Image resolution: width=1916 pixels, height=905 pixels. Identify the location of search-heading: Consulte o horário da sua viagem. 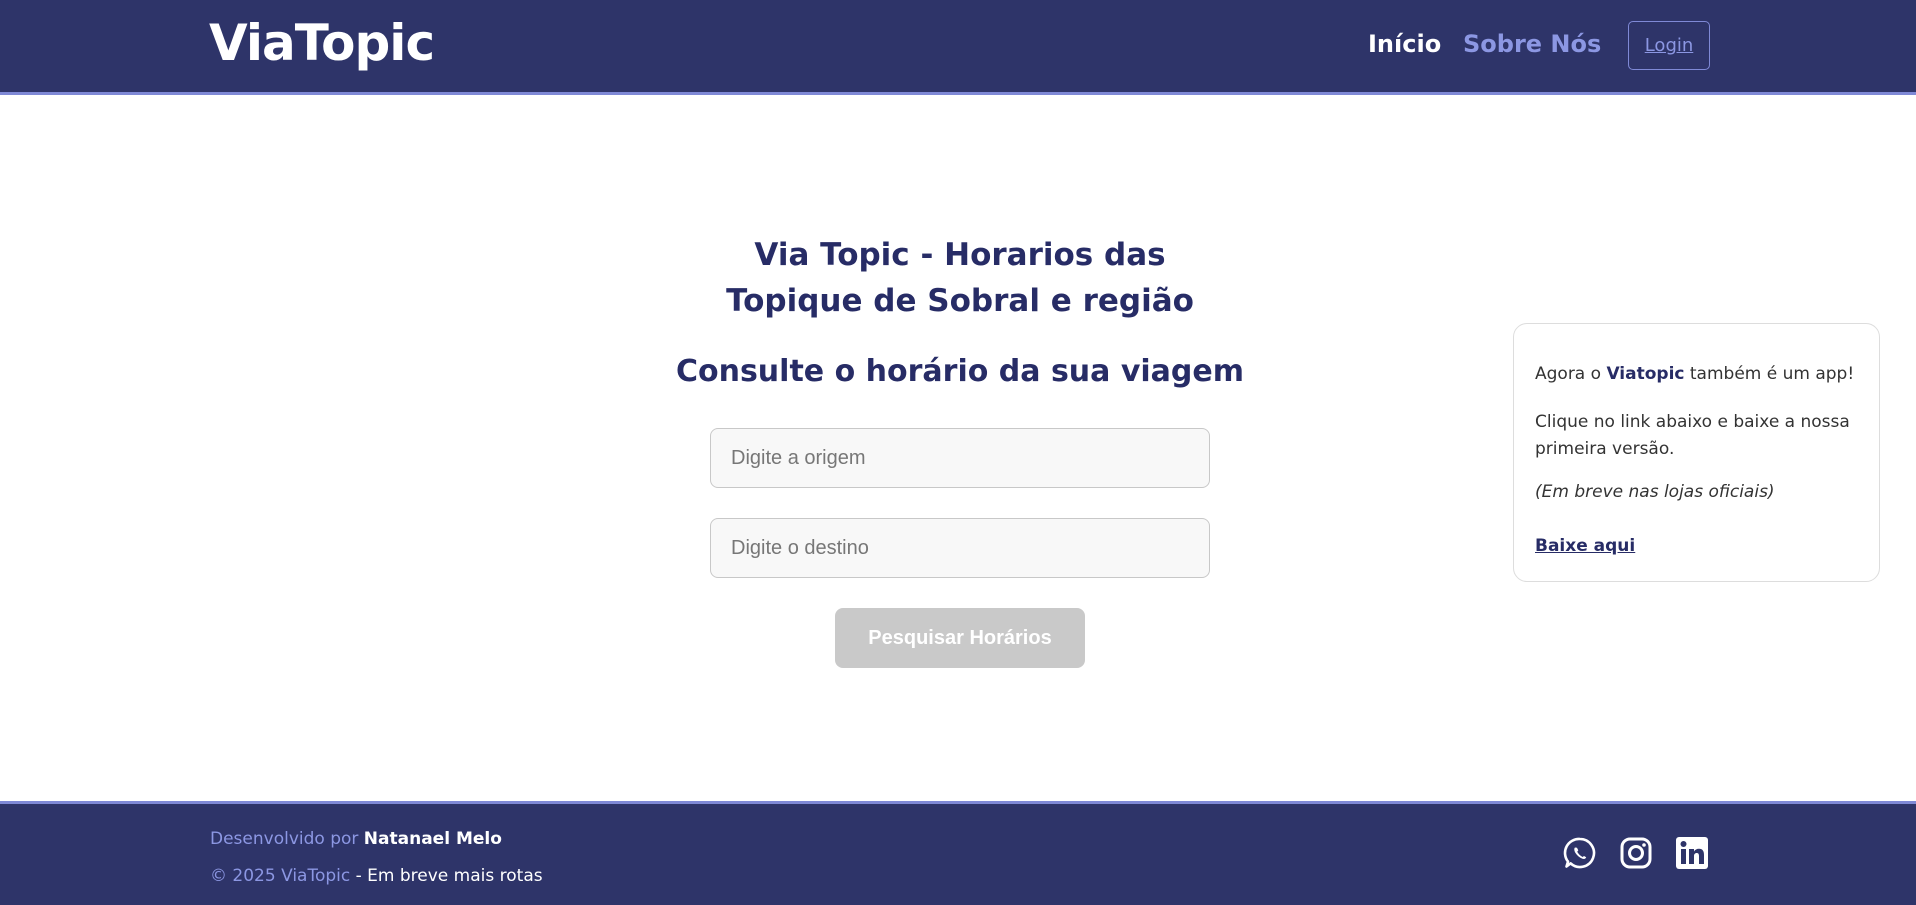
(960, 371).